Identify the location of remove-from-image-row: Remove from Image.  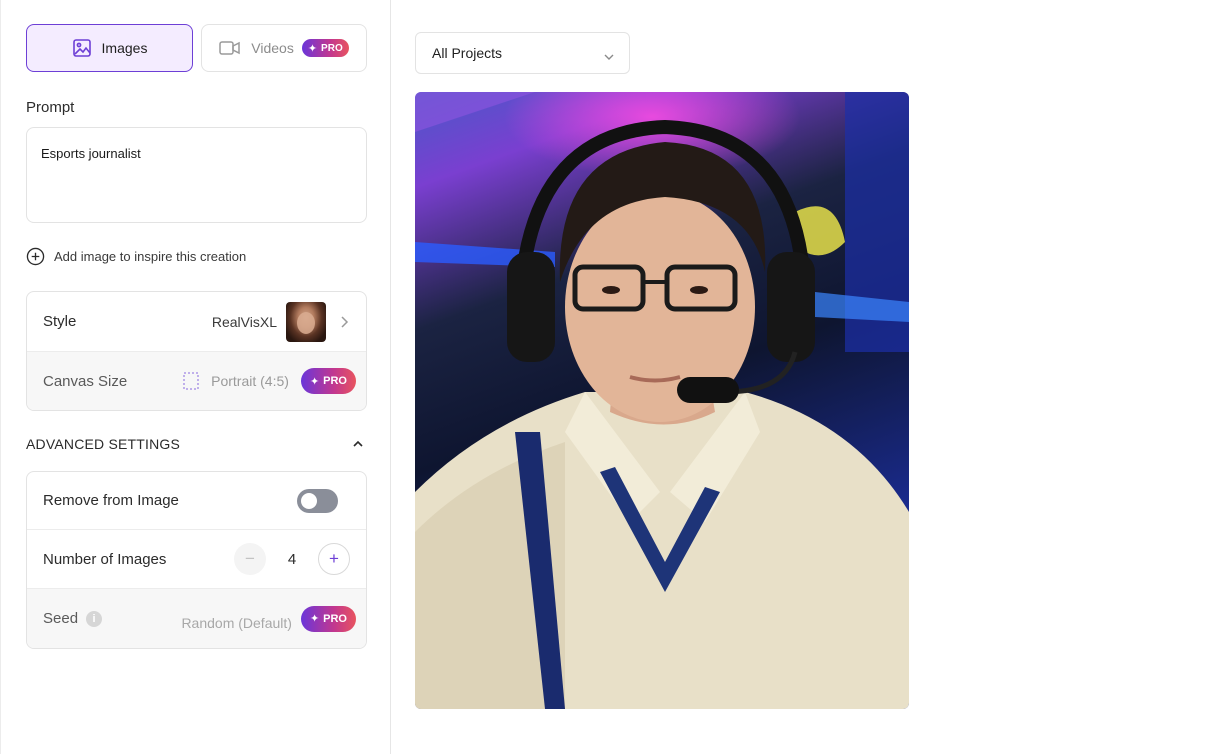
(196, 501).